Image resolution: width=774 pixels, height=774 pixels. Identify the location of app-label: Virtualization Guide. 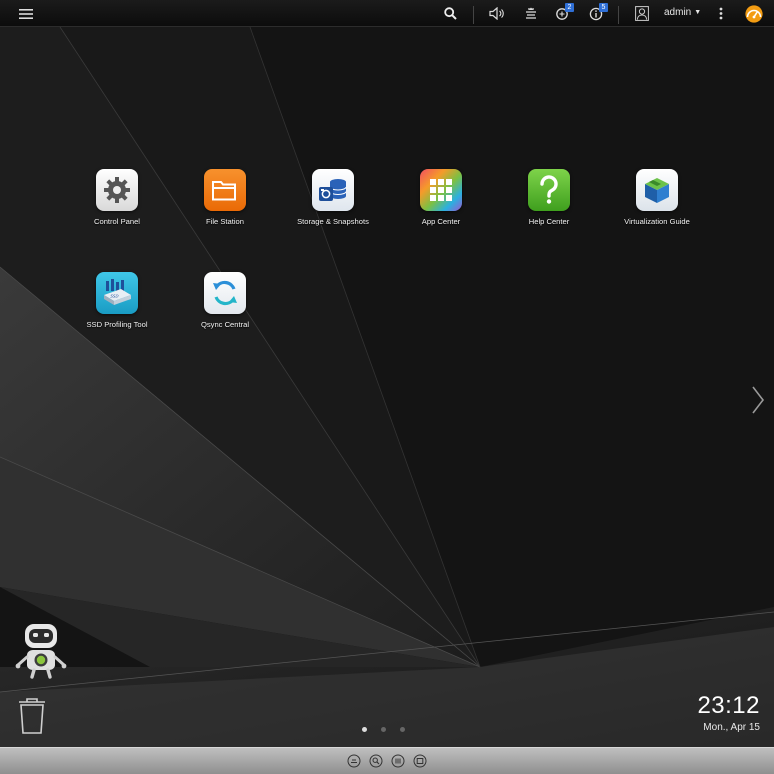
(657, 221).